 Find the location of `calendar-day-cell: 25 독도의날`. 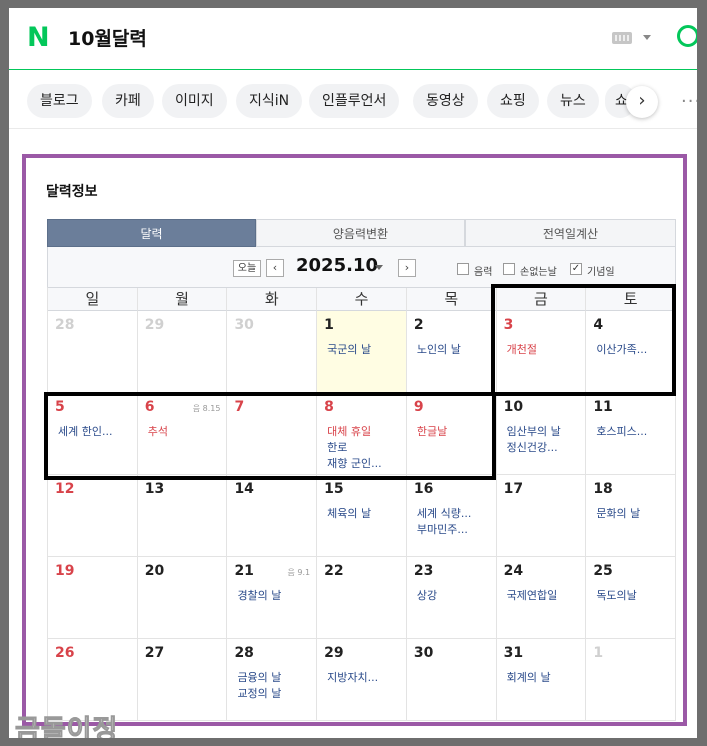

calendar-day-cell: 25 독도의날 is located at coordinates (631, 598).